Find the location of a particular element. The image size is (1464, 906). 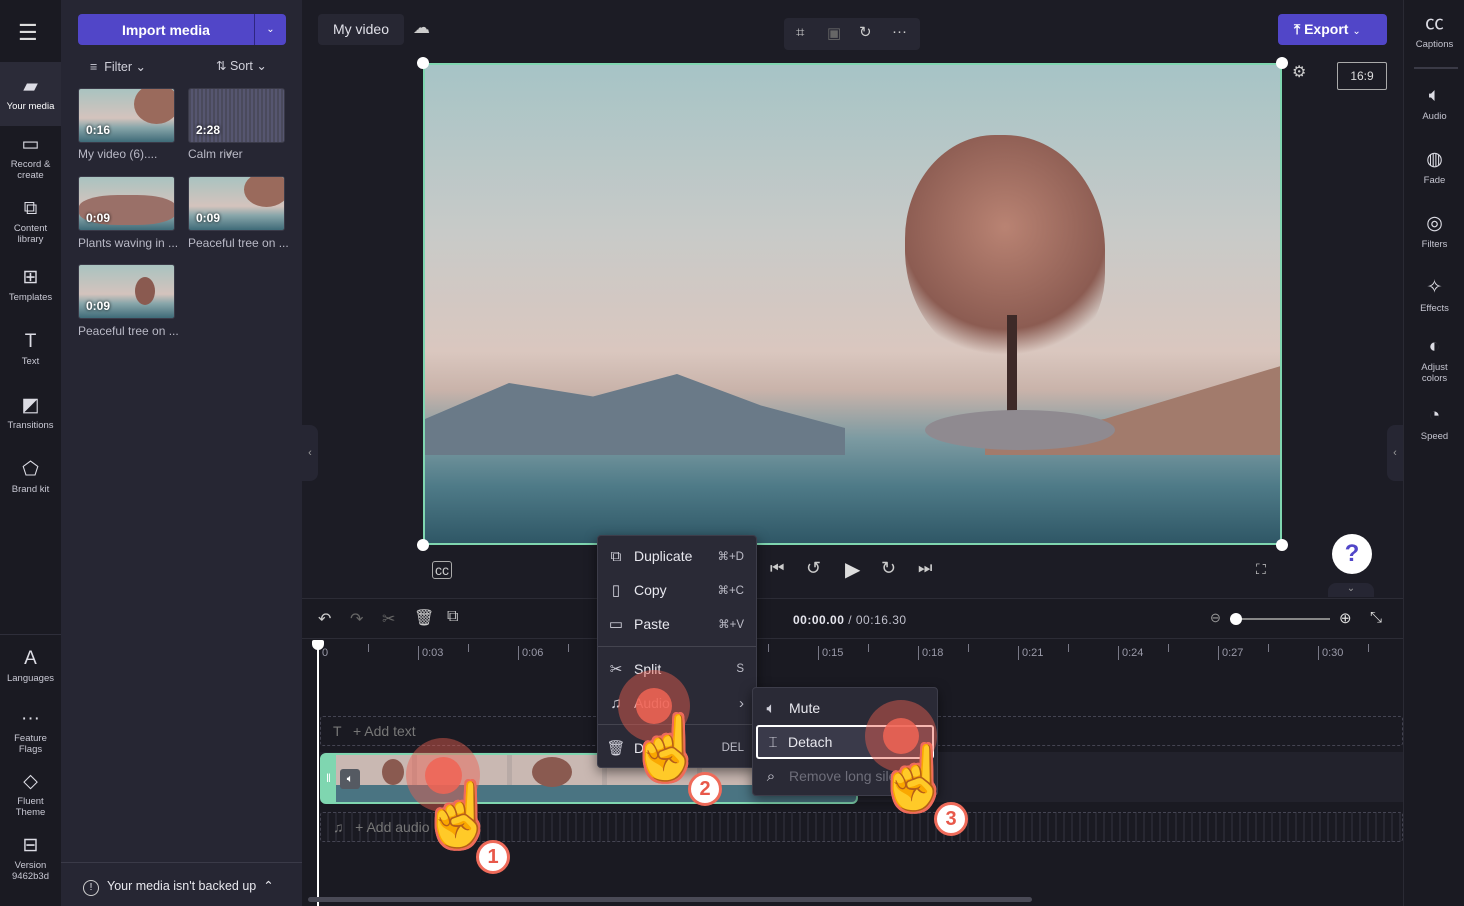

sort-label: Sort is located at coordinates (241, 66).